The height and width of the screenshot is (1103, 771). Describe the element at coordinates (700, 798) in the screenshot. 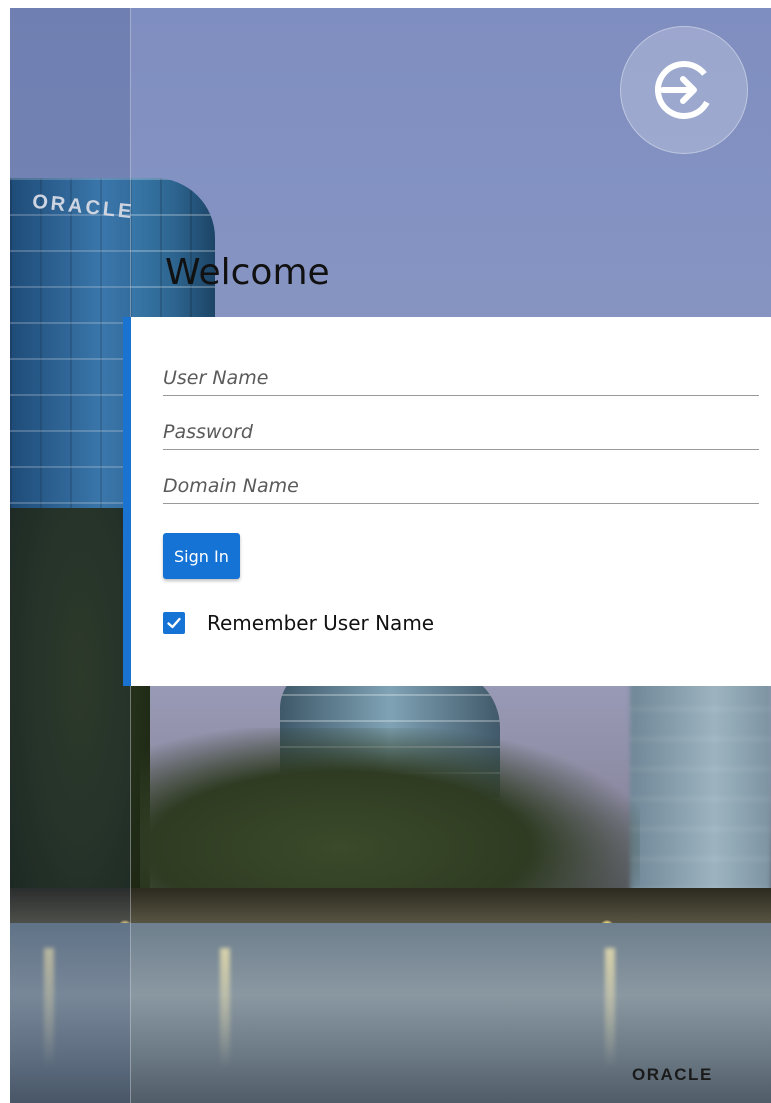

I see `background-building-right` at that location.